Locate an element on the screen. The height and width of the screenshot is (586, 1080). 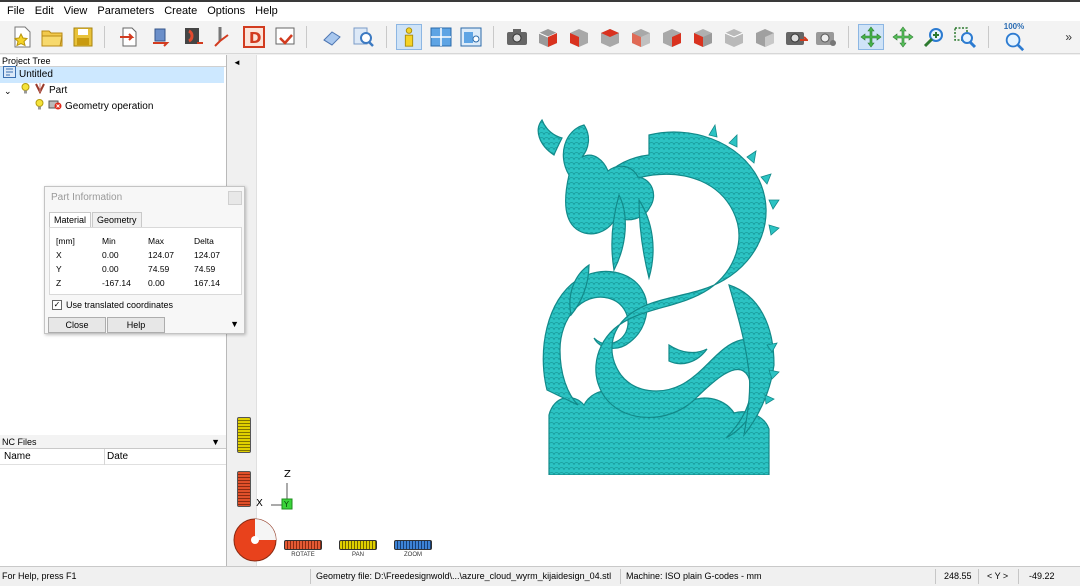
header-max: Max is located at coordinates (156, 241).